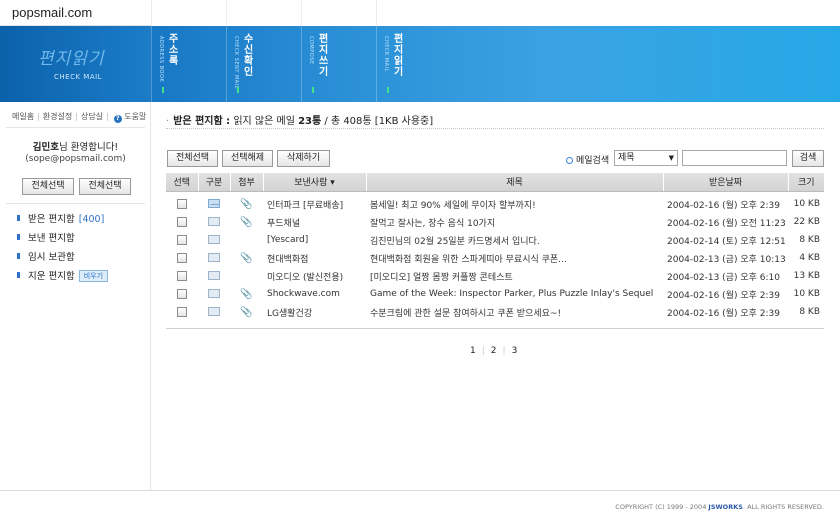 Image resolution: width=840 pixels, height=520 pixels. What do you see at coordinates (51, 257) in the screenshot?
I see `folder-name: 임시 보관함` at bounding box center [51, 257].